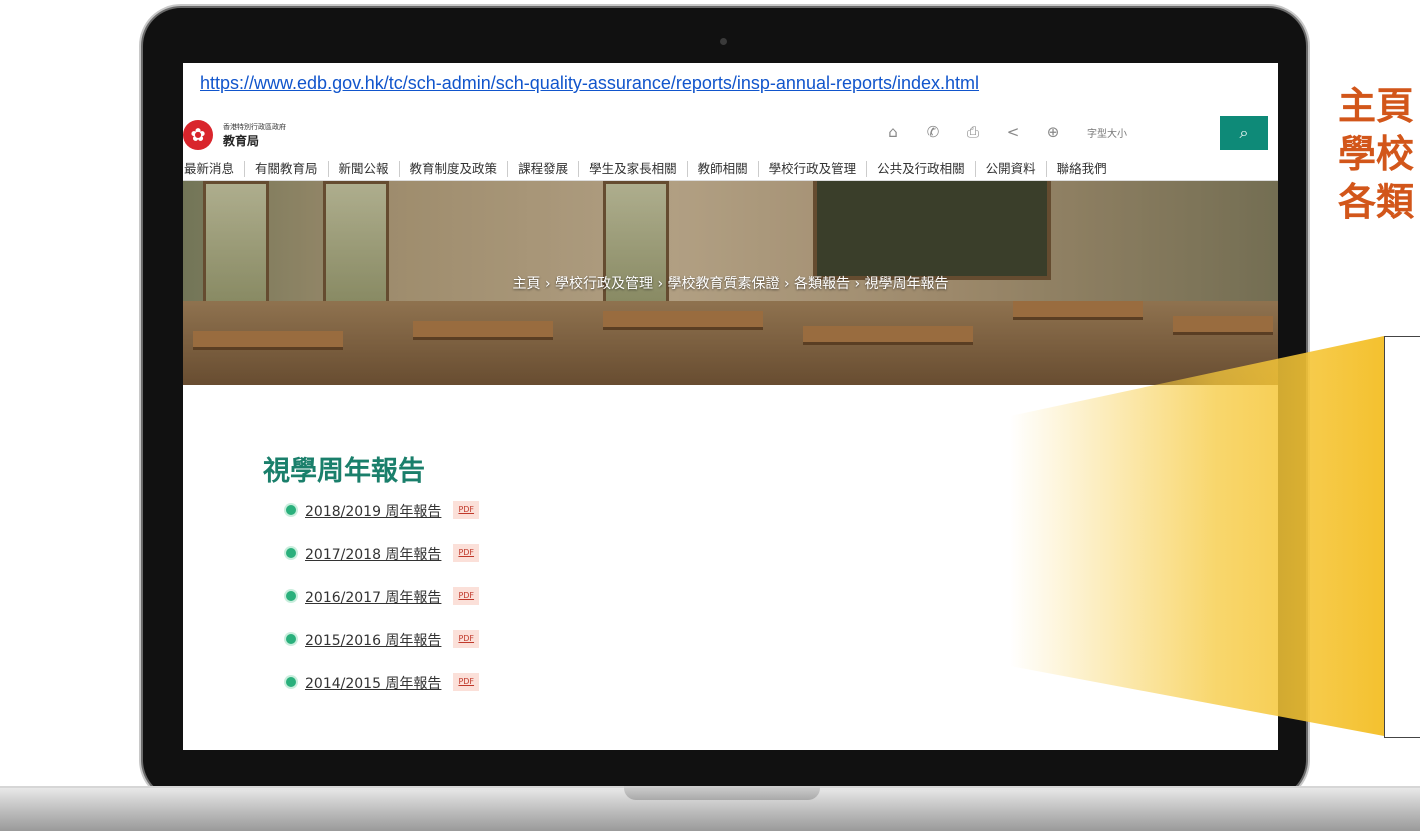 The image size is (1420, 831). What do you see at coordinates (373, 640) in the screenshot?
I see `report-link: 2015/2016 周年報告` at bounding box center [373, 640].